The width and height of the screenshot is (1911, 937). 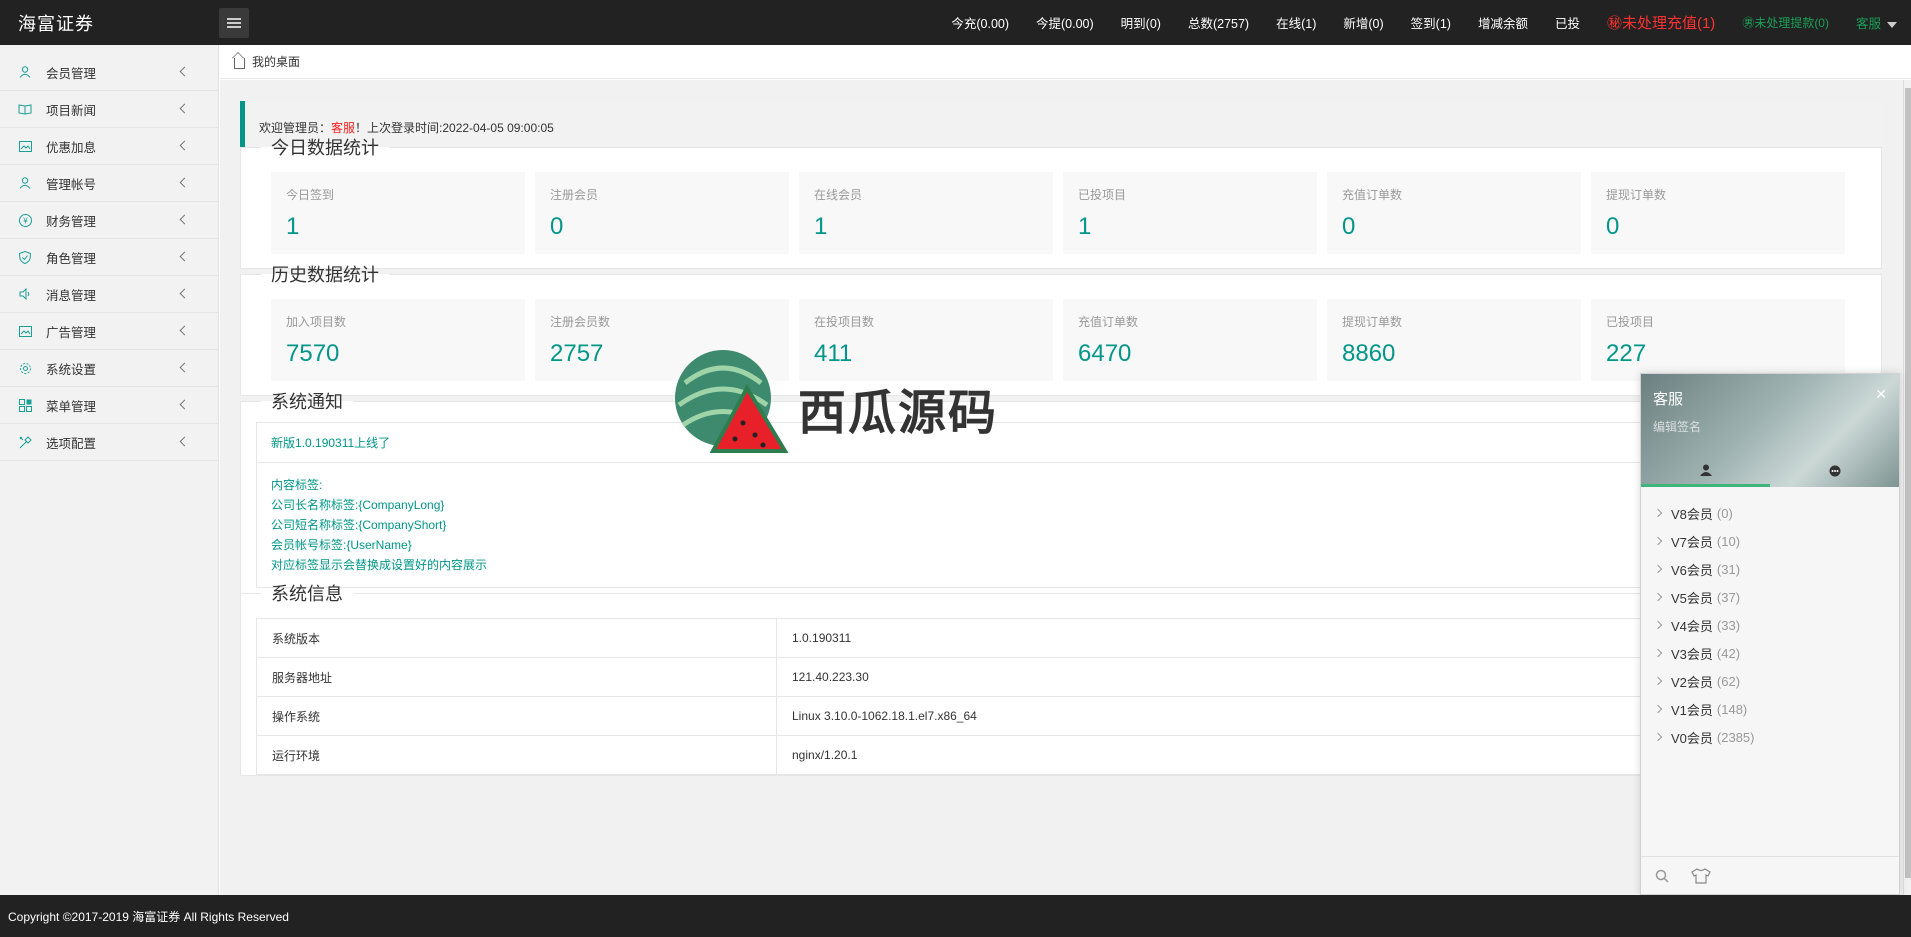 I want to click on stat-label: 注册会员, so click(x=574, y=195).